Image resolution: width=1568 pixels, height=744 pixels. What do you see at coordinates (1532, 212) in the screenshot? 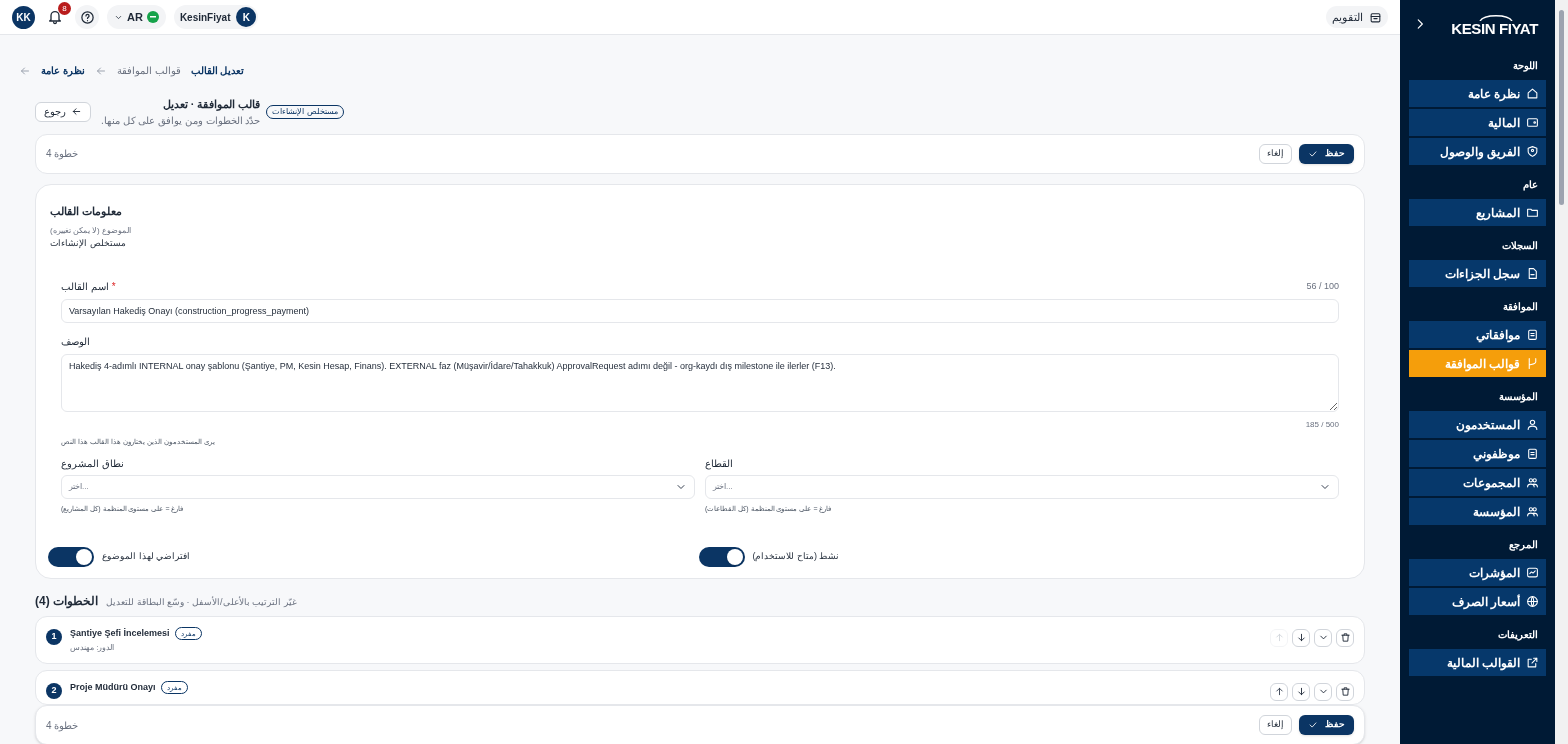
I see `folder-icon` at bounding box center [1532, 212].